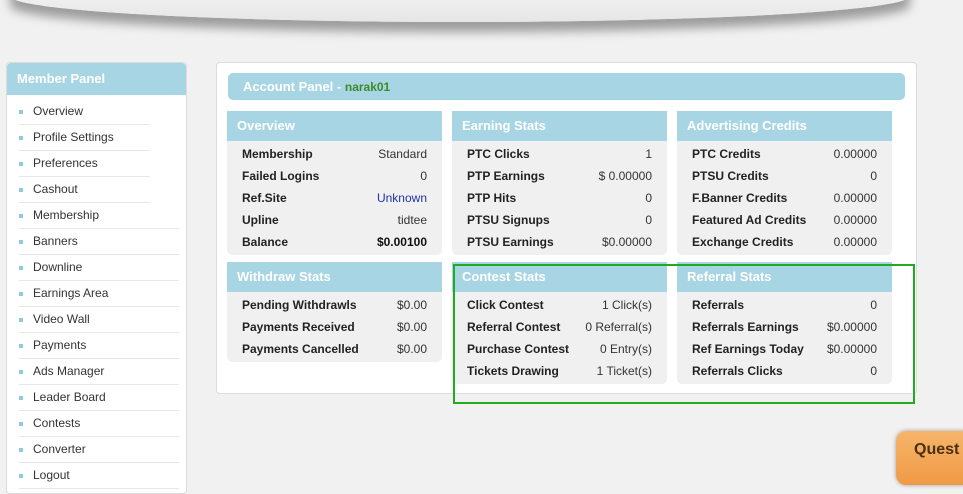 The image size is (963, 494). What do you see at coordinates (367, 87) in the screenshot?
I see `account-username: narak01` at bounding box center [367, 87].